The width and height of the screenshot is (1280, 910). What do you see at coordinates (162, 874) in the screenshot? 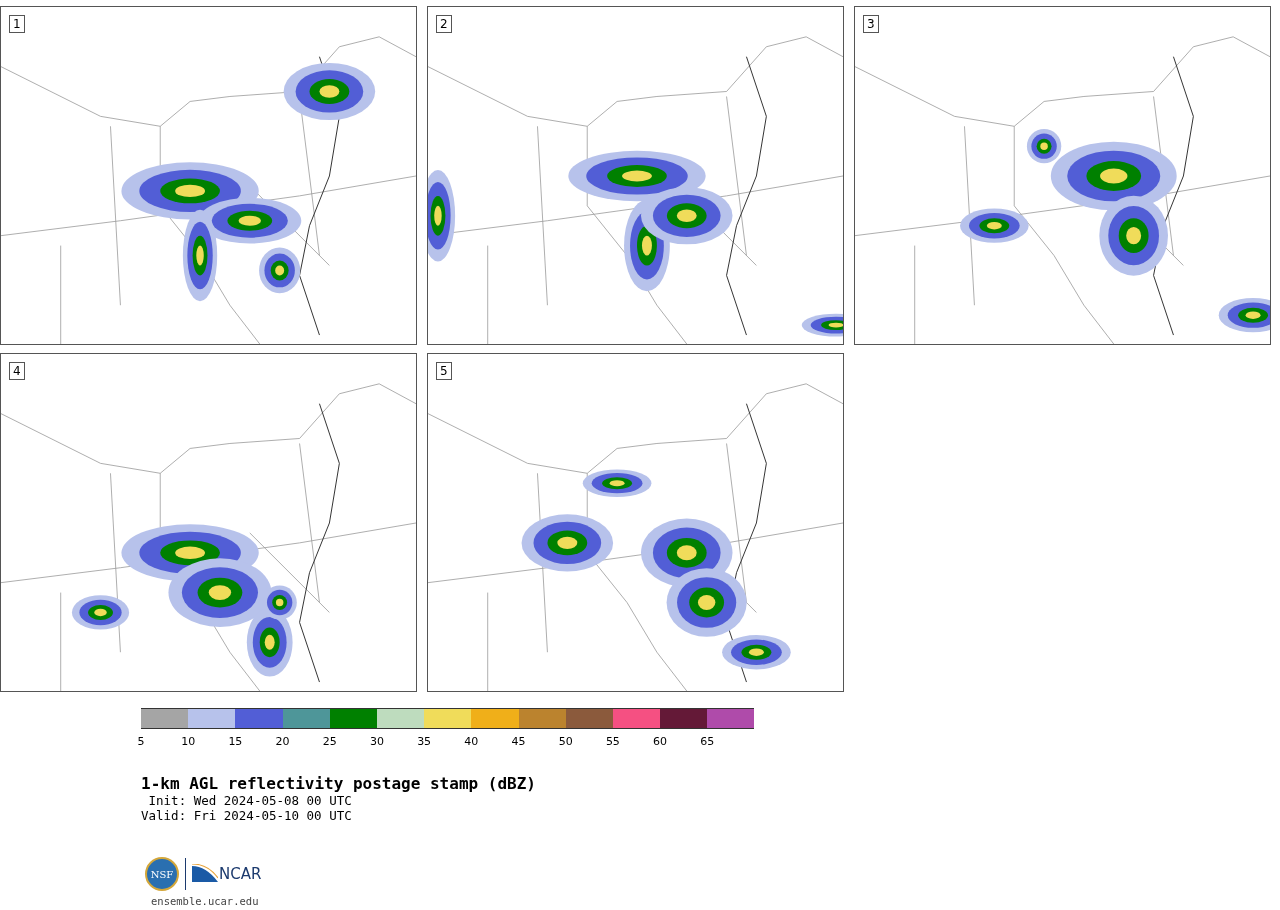
I see `globe-logo: NSF` at bounding box center [162, 874].